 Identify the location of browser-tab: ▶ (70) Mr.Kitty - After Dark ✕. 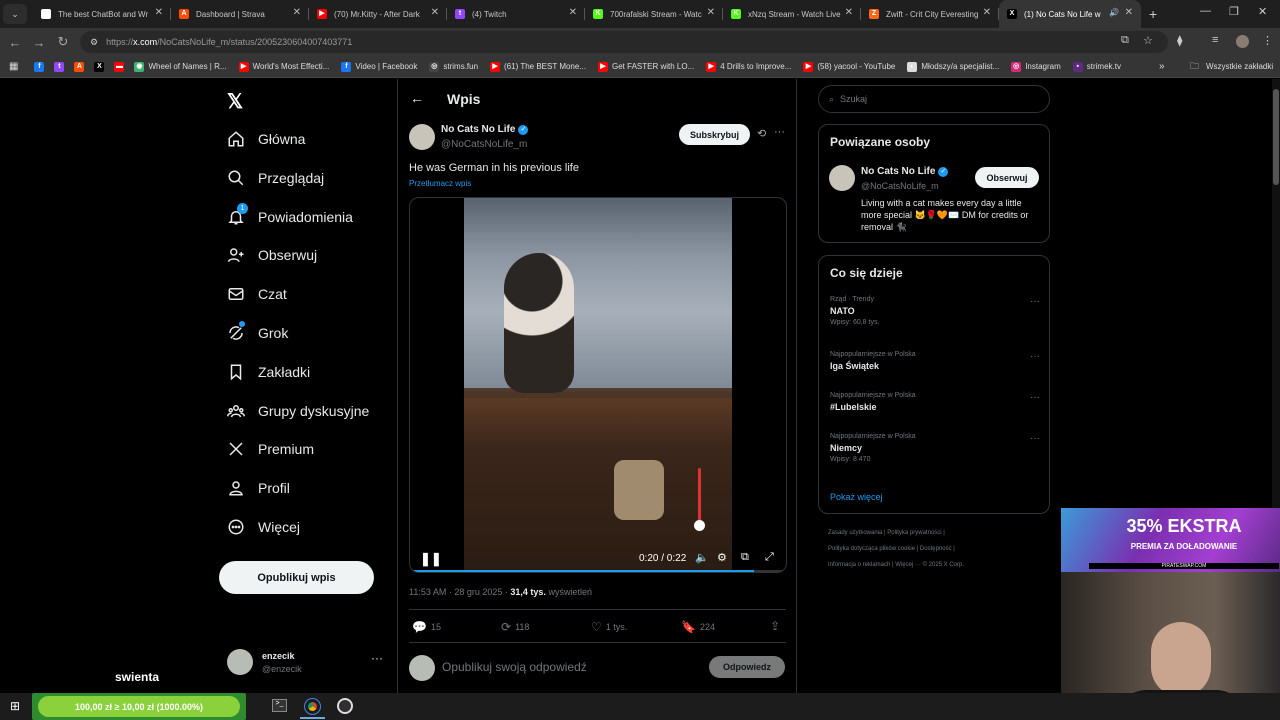
(378, 14).